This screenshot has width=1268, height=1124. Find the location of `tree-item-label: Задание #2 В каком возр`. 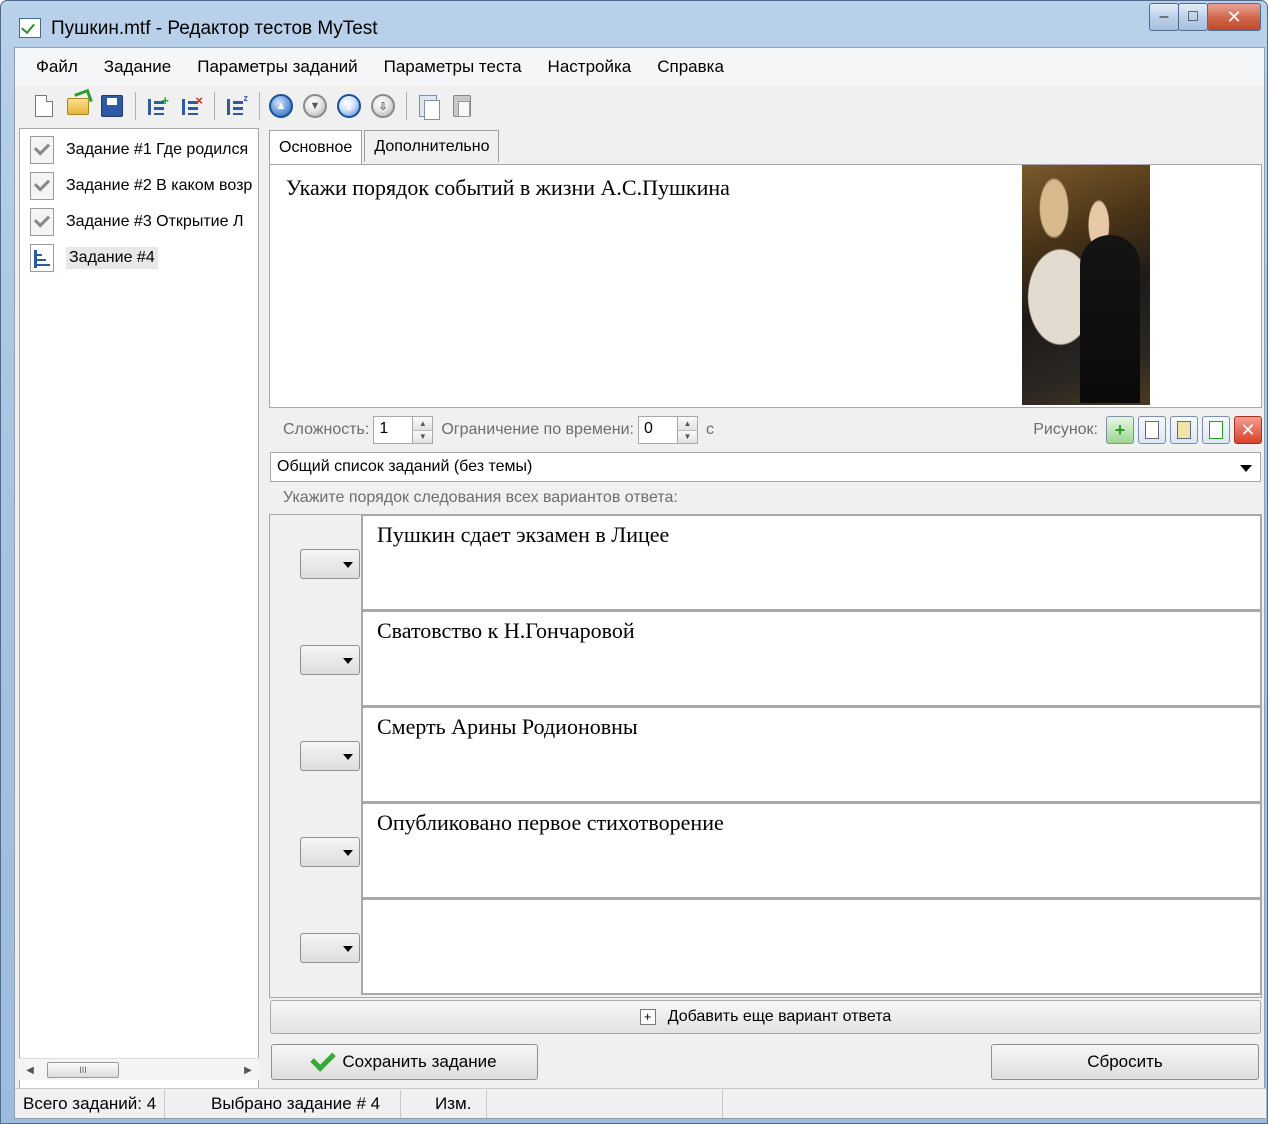

tree-item-label: Задание #2 В каком возр is located at coordinates (159, 185).